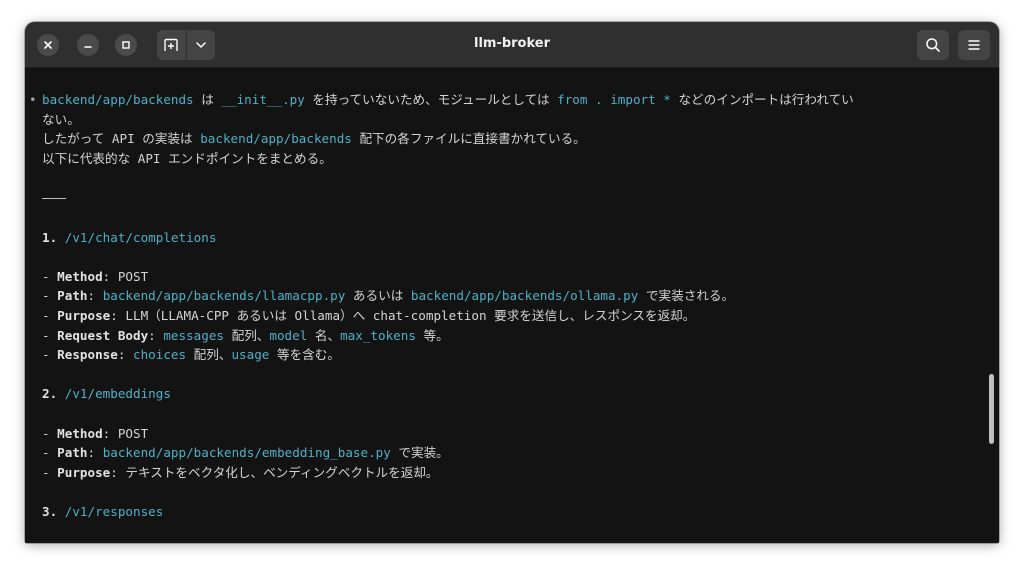 The height and width of the screenshot is (571, 1024). I want to click on endpoint-path: /v1/embeddings, so click(117, 394).